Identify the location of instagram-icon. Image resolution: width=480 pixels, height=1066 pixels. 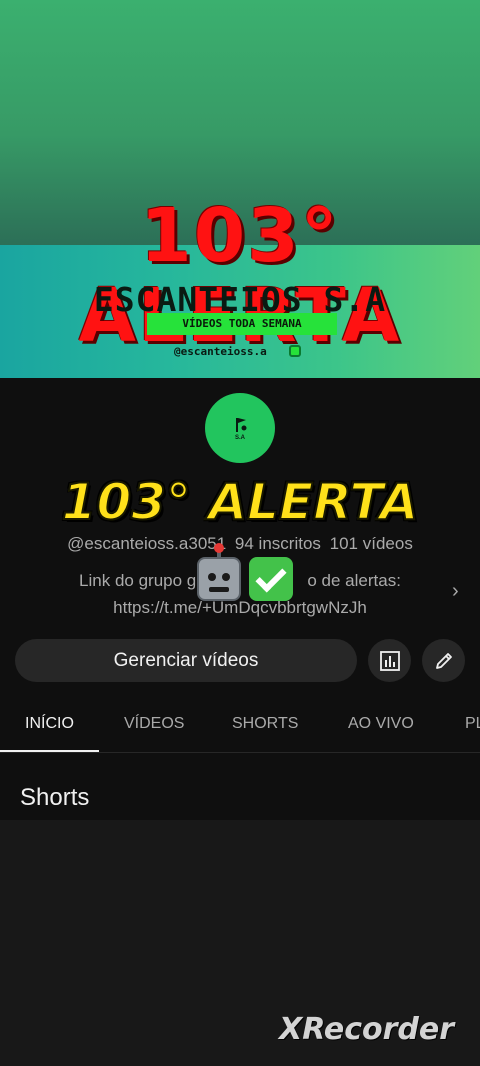
(295, 351).